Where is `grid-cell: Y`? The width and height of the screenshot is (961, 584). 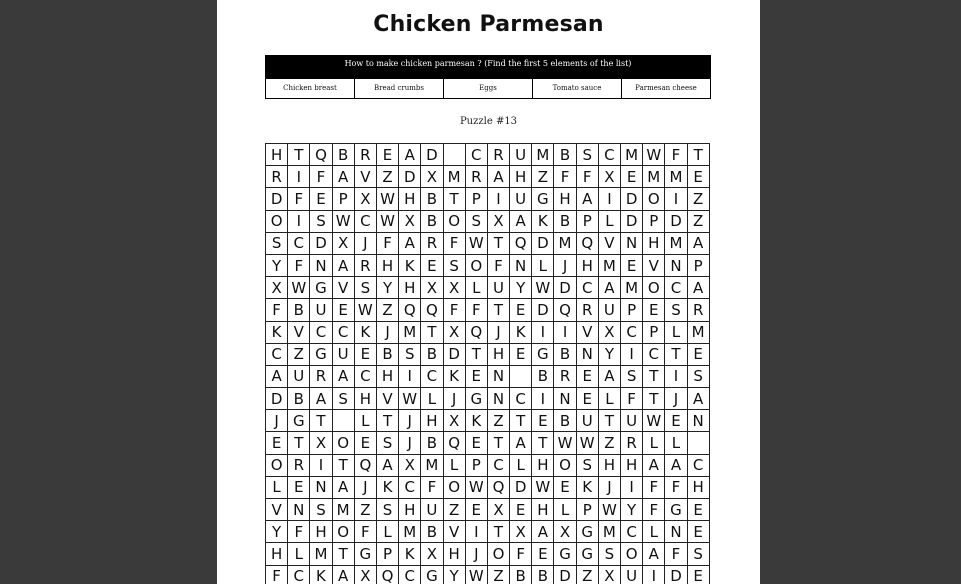 grid-cell: Y is located at coordinates (632, 510).